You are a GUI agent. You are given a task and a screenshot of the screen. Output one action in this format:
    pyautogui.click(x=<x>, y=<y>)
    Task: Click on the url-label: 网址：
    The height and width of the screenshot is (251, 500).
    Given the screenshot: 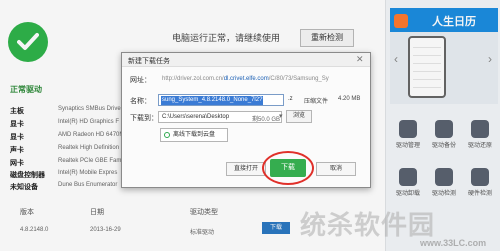 What is the action you would take?
    pyautogui.click(x=140, y=80)
    